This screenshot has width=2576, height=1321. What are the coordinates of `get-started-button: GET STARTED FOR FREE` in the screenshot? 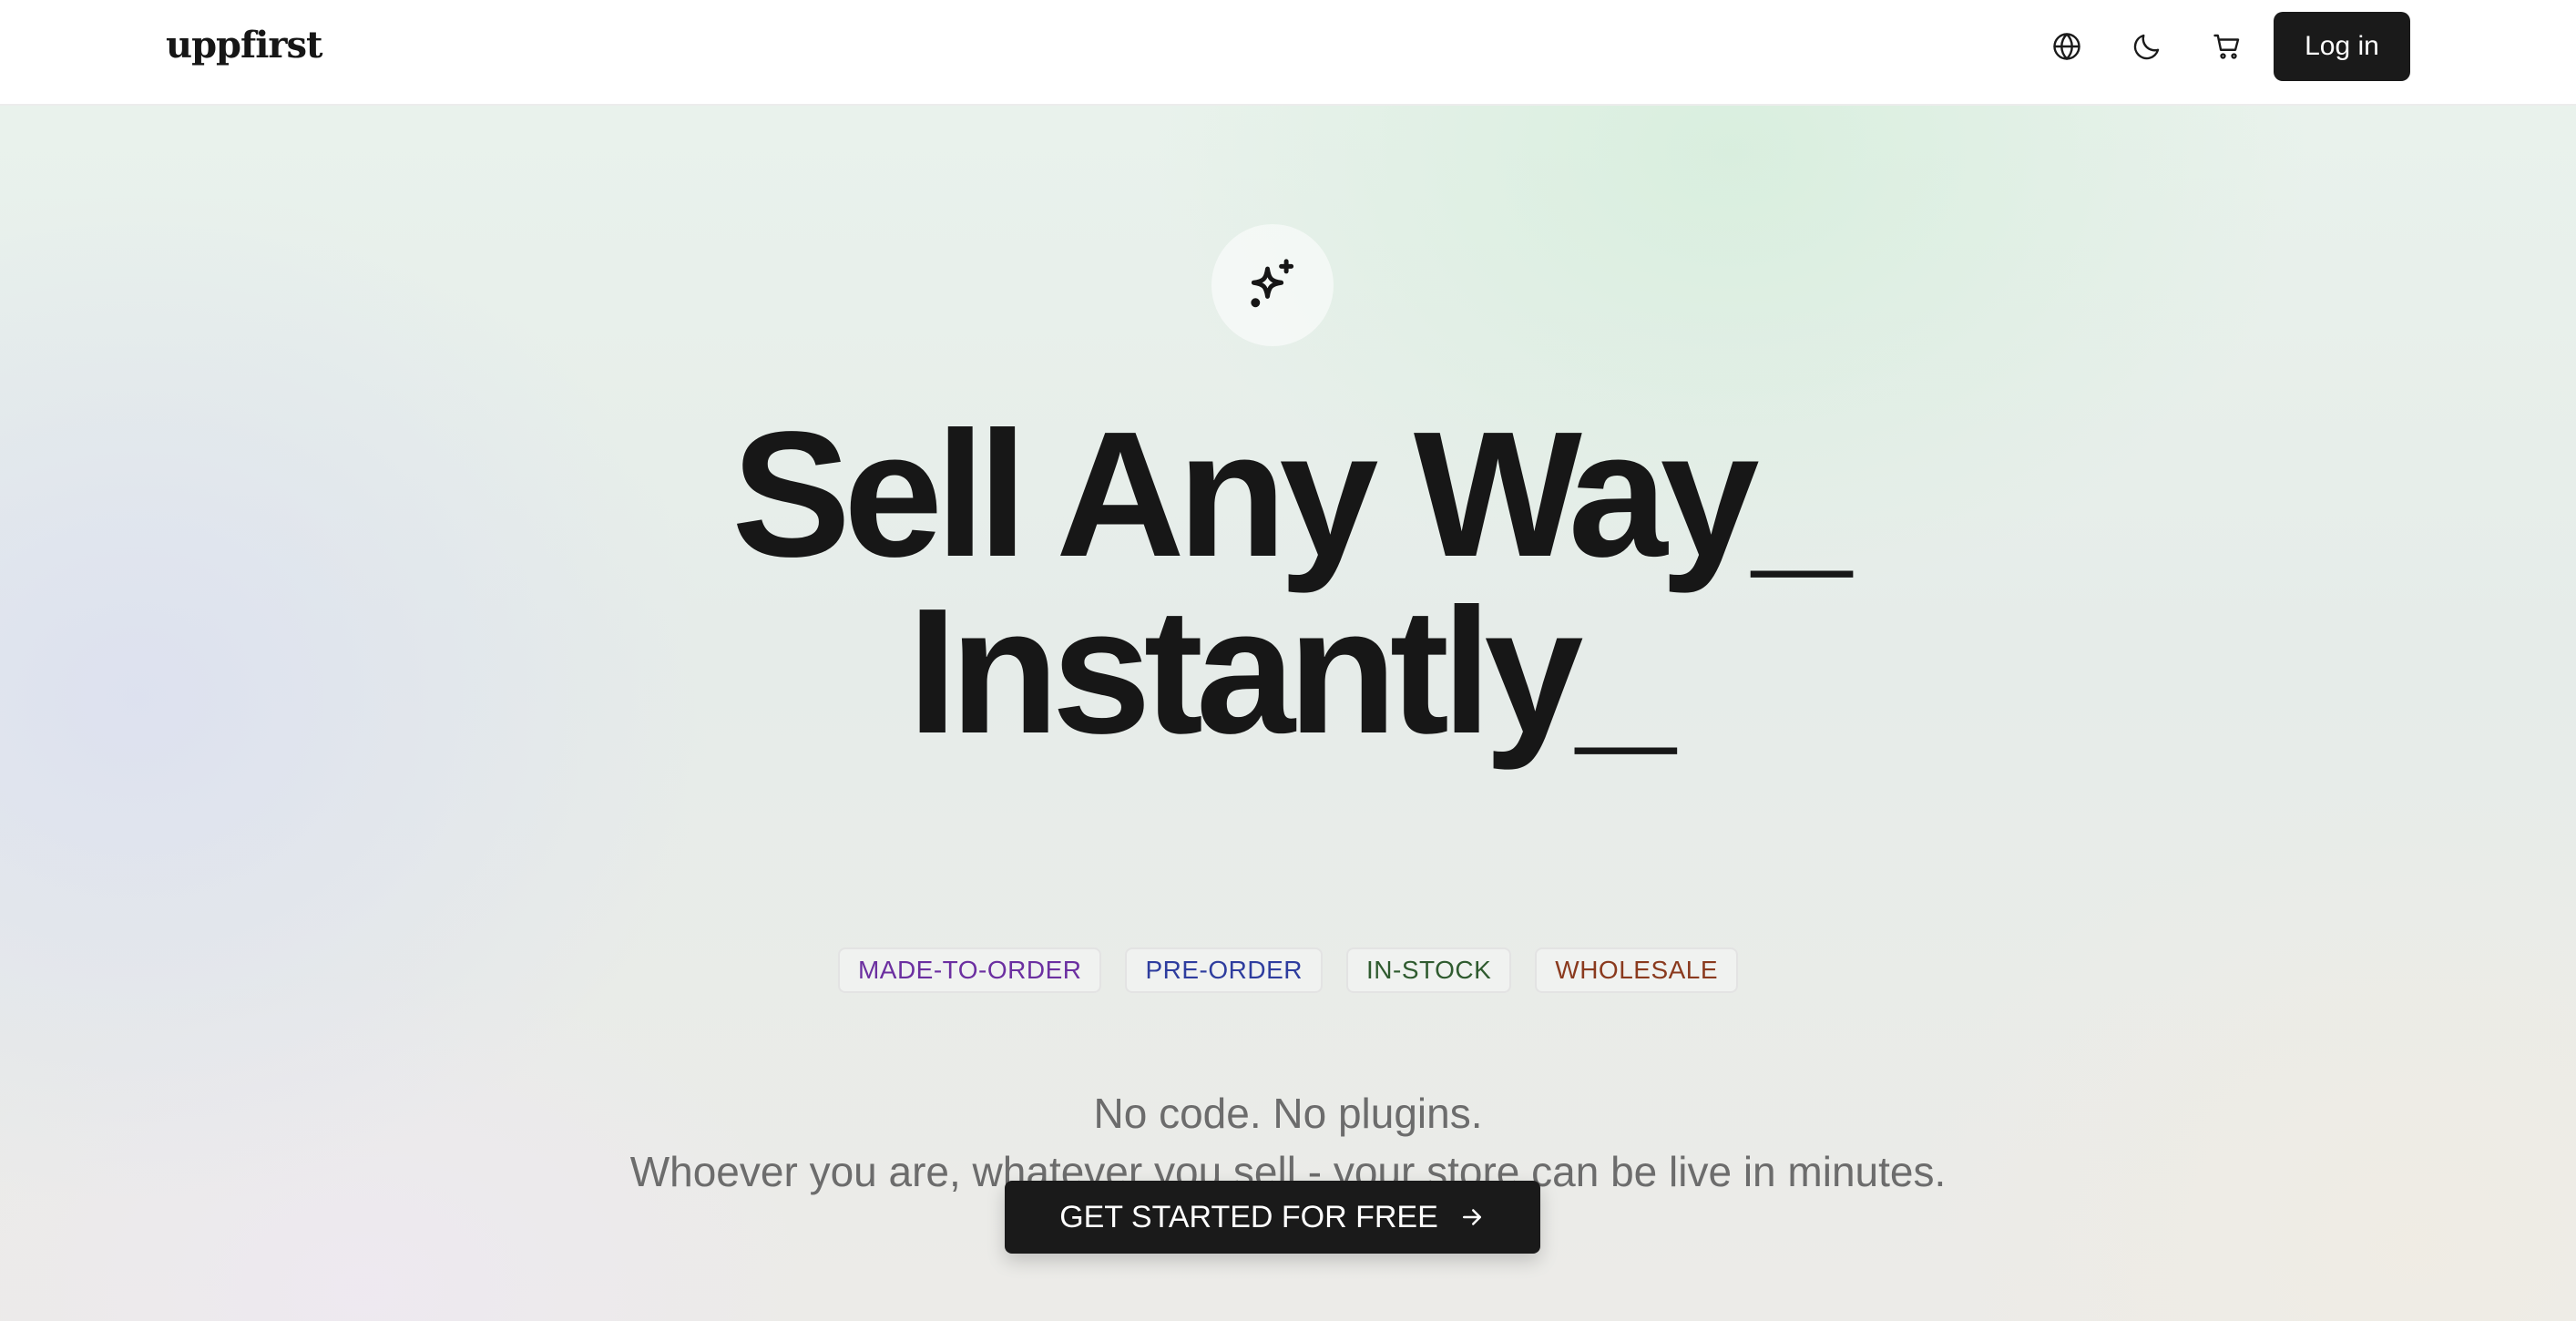 It's located at (1273, 1217).